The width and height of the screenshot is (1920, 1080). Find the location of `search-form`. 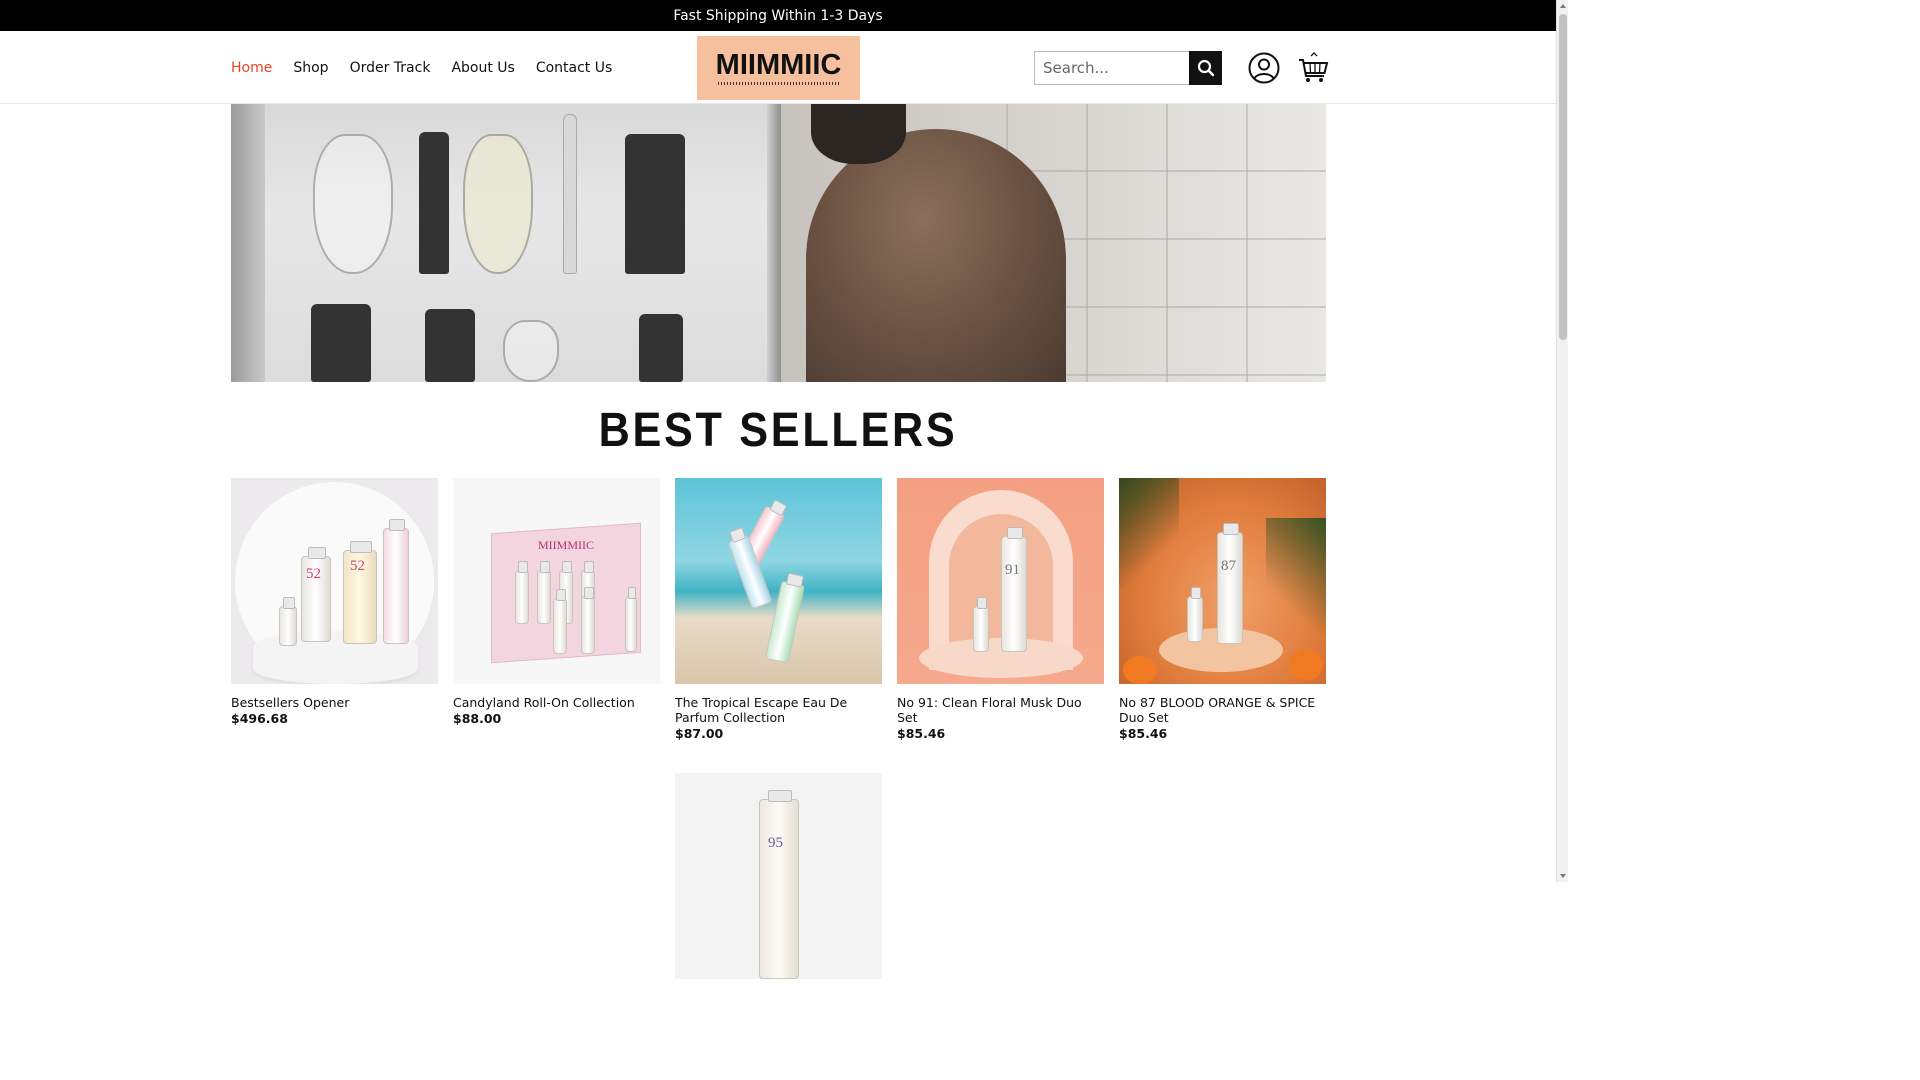

search-form is located at coordinates (1128, 68).